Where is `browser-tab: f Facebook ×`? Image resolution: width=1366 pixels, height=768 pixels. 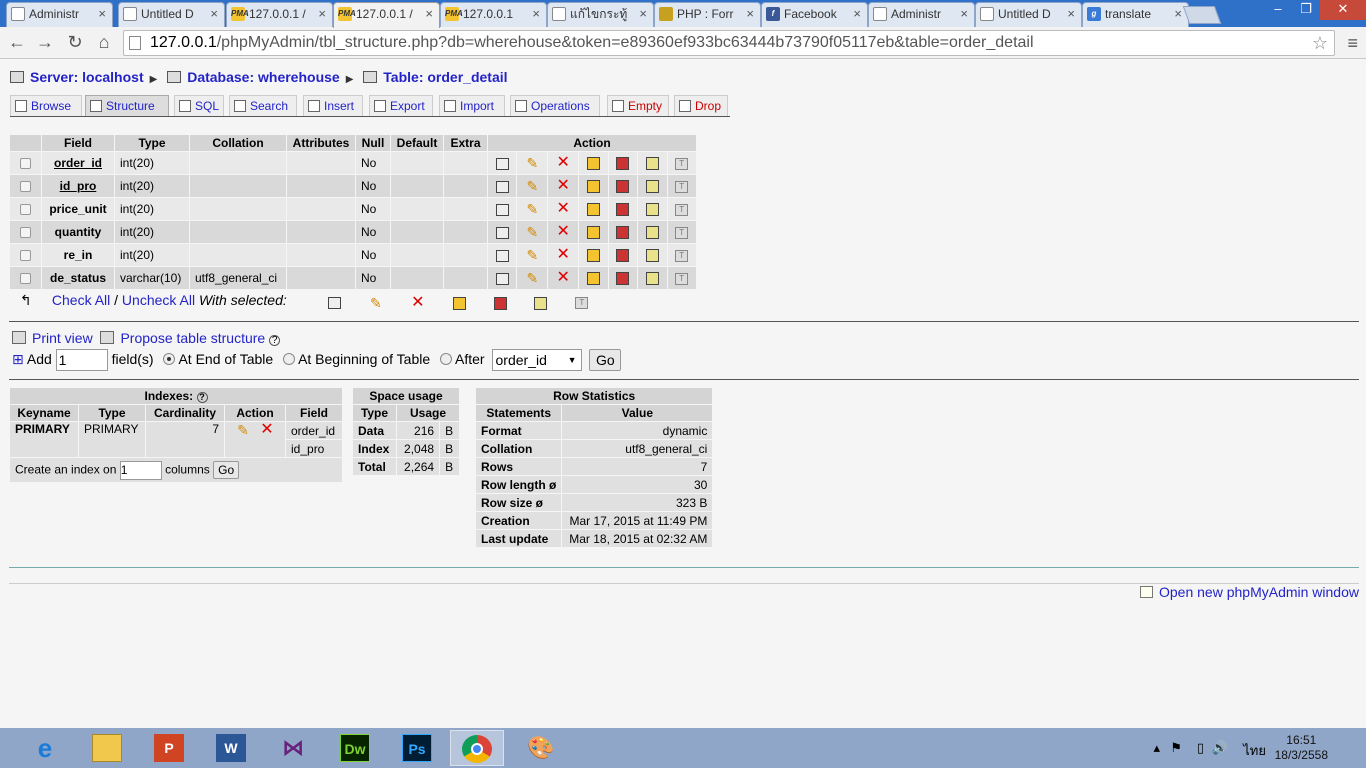 browser-tab: f Facebook × is located at coordinates (814, 14).